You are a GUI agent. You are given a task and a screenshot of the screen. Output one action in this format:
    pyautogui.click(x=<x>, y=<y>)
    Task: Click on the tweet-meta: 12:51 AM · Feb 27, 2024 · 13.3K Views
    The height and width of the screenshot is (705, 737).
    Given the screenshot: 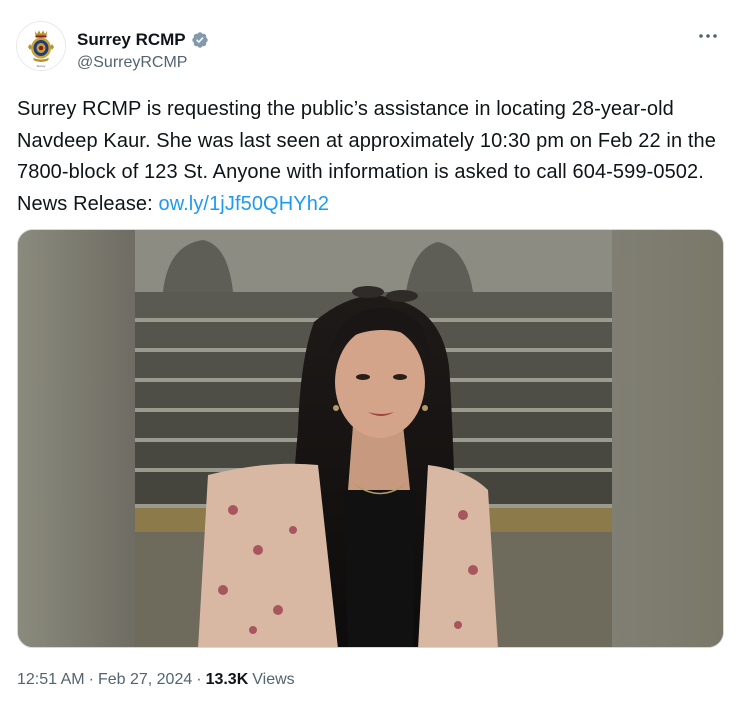 What is the action you would take?
    pyautogui.click(x=156, y=680)
    